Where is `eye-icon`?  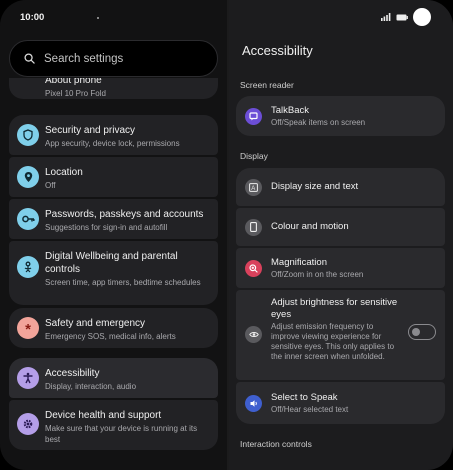
eye-icon is located at coordinates (253, 334).